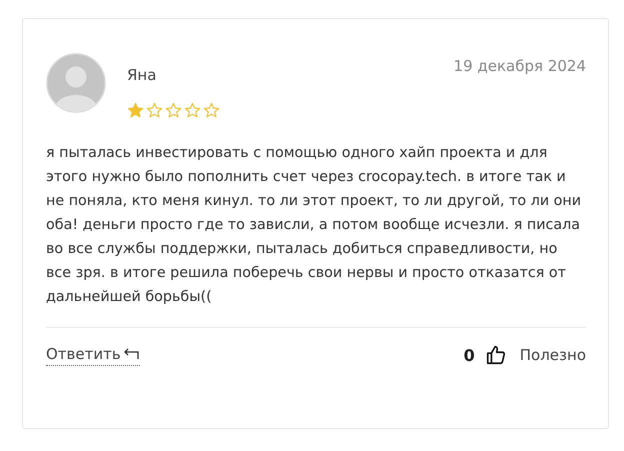 The image size is (624, 451). Describe the element at coordinates (553, 355) in the screenshot. I see `helpful-button: Полезно` at that location.